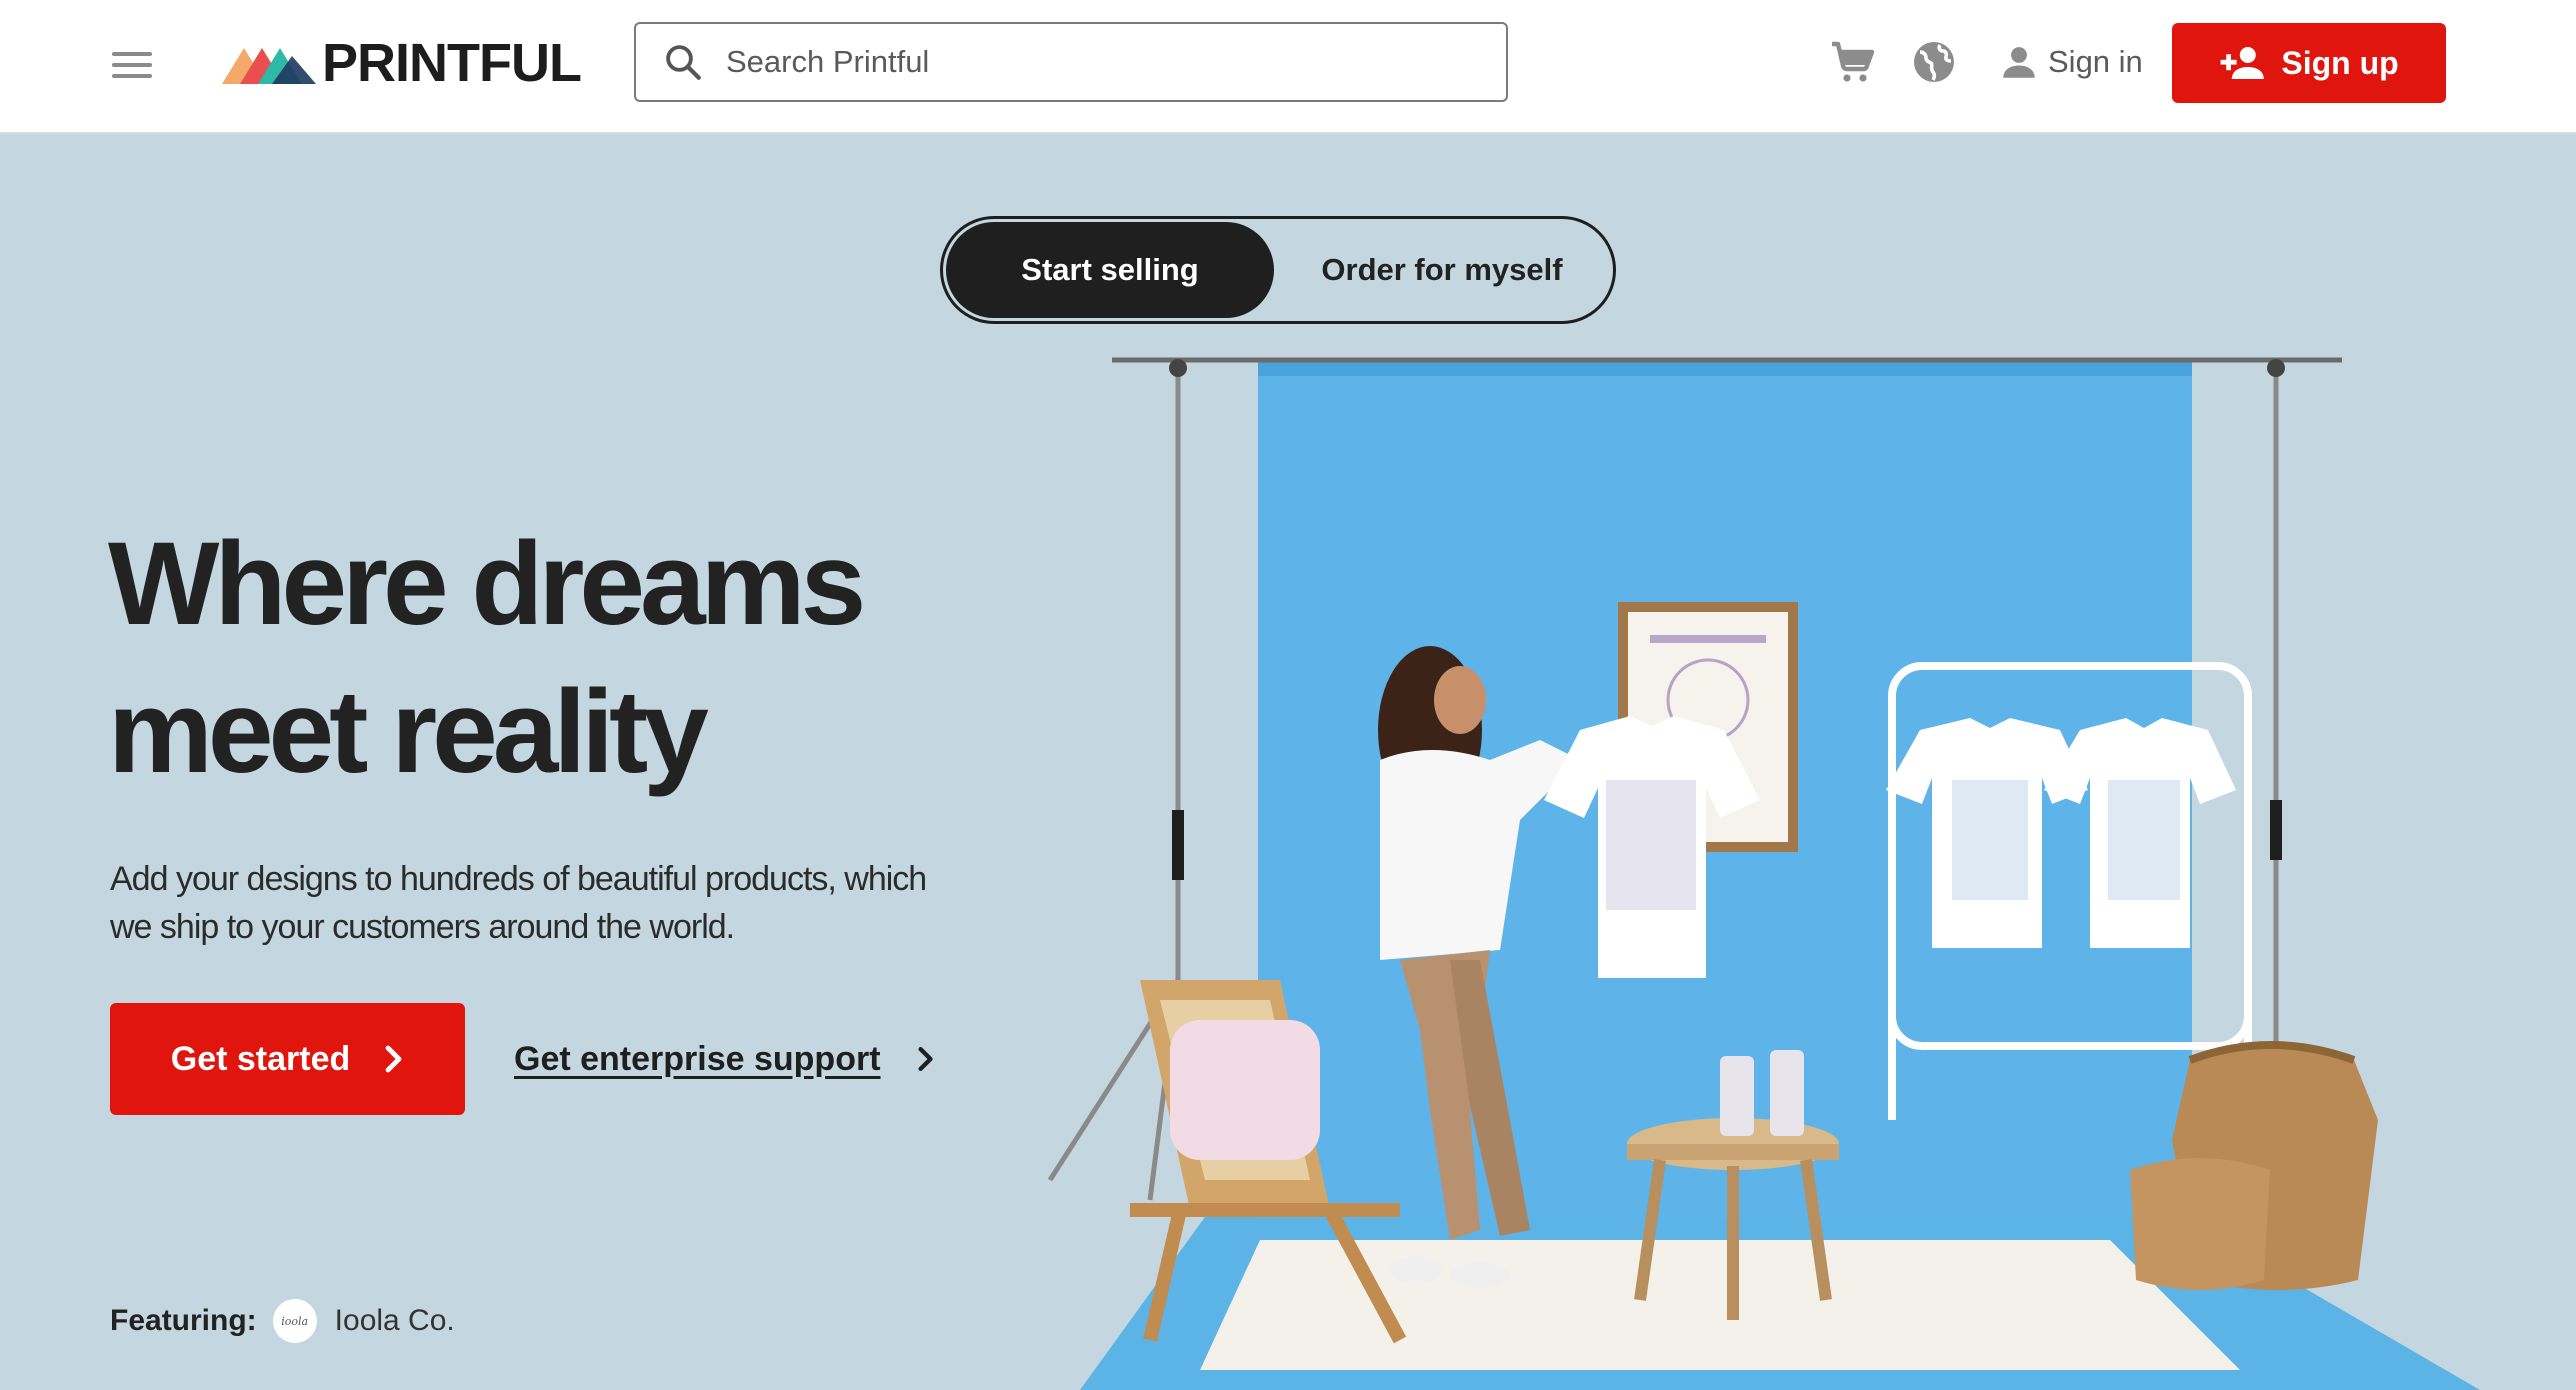  I want to click on search-input, so click(1106, 62).